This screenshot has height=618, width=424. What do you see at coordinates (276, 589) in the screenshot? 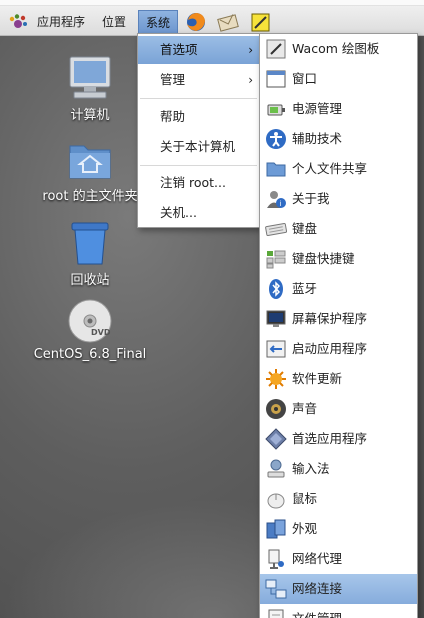
I see `network-connections-icon` at bounding box center [276, 589].